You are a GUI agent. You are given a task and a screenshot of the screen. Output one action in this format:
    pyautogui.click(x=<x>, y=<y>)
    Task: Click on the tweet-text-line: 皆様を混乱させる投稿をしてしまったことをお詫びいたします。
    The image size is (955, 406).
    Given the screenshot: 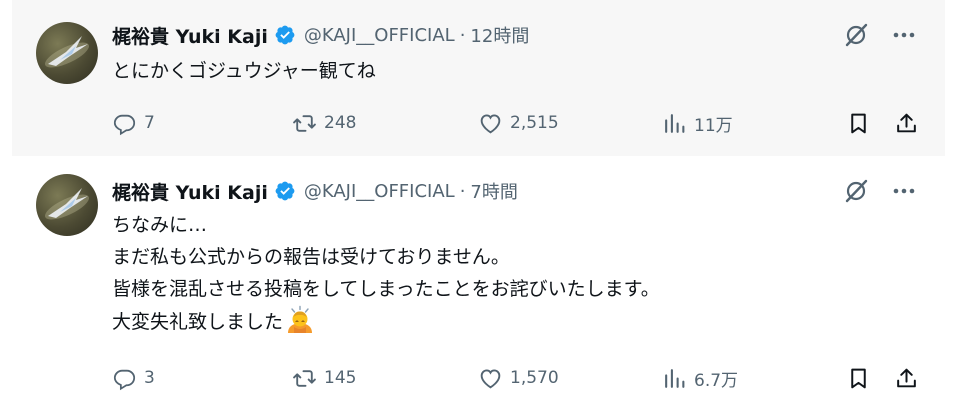 What is the action you would take?
    pyautogui.click(x=386, y=289)
    